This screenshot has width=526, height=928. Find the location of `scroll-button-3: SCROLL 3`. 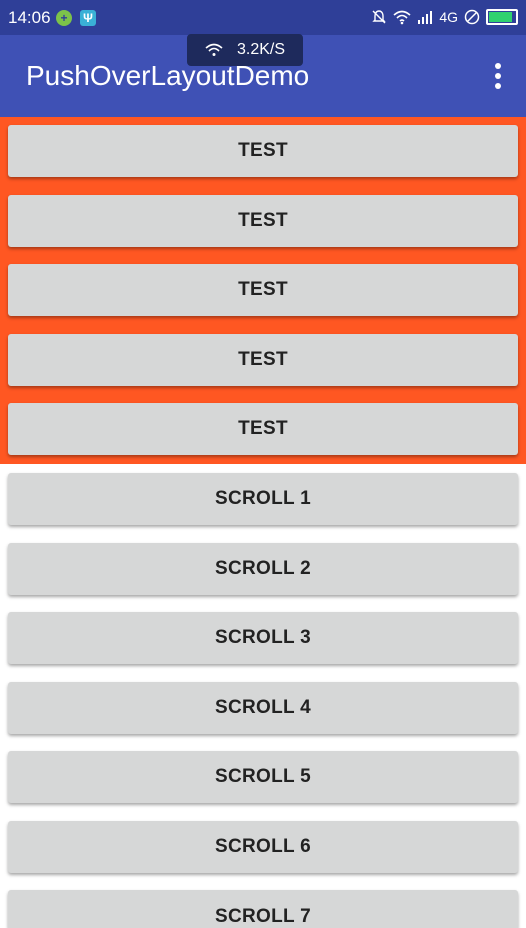

scroll-button-3: SCROLL 3 is located at coordinates (263, 638).